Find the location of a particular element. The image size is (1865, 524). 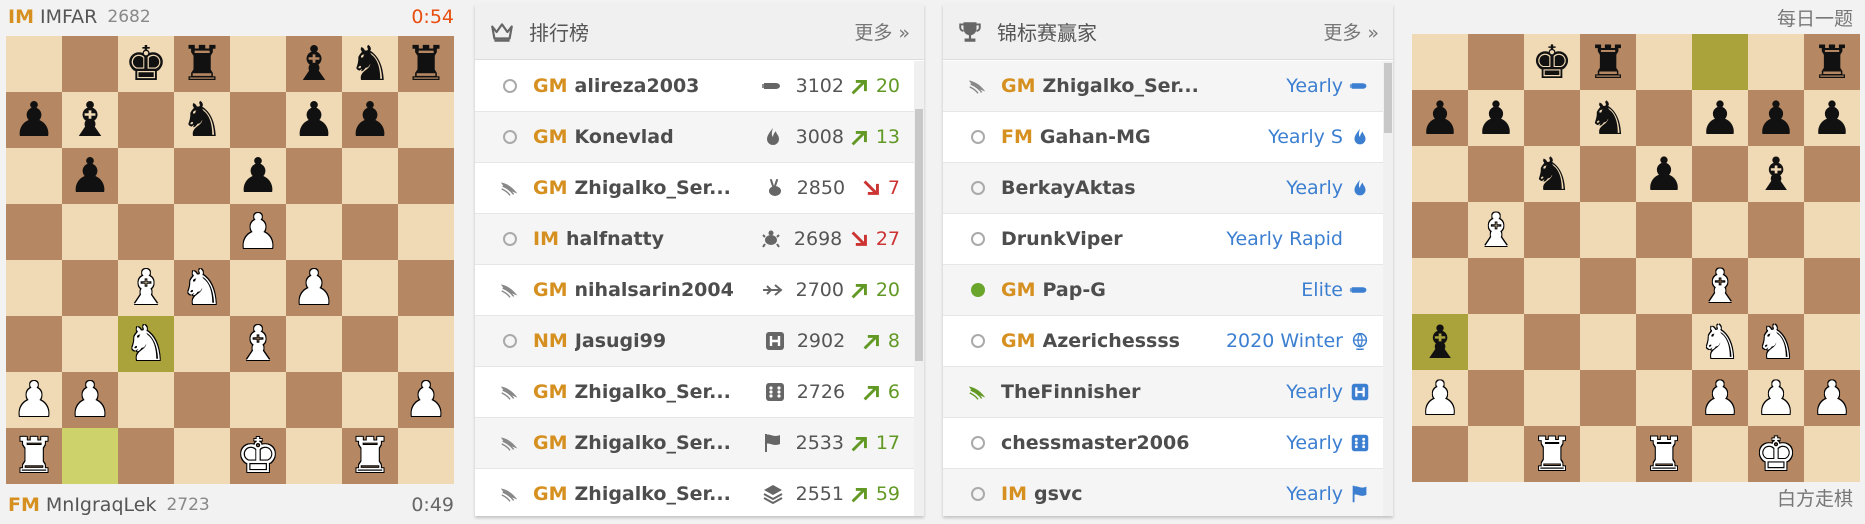

player-name-link: chessmaster2006 is located at coordinates (1095, 443).